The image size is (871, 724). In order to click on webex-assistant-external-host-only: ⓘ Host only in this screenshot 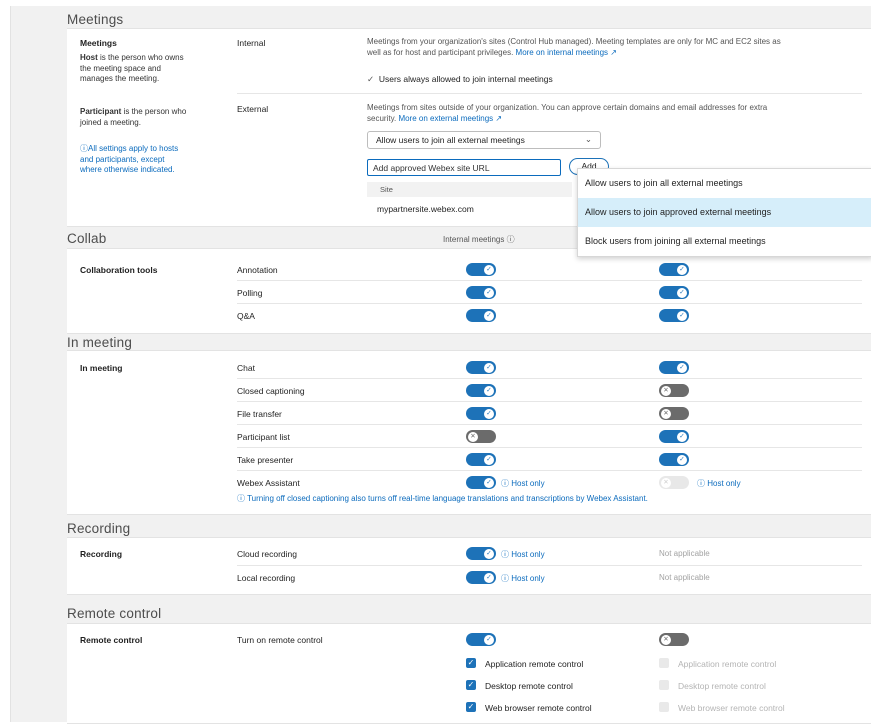, I will do `click(719, 483)`.